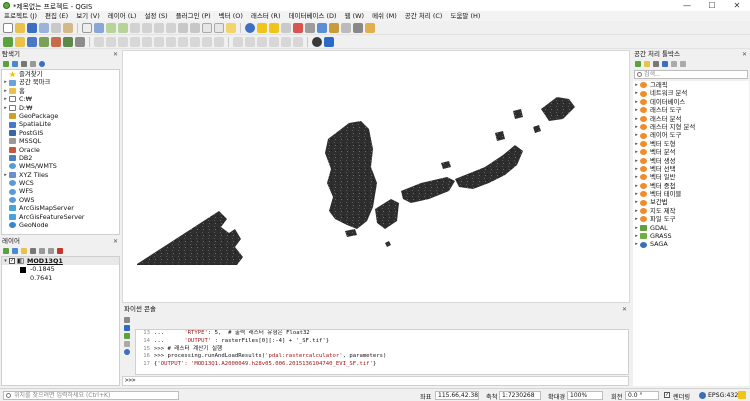 The height and width of the screenshot is (401, 750). What do you see at coordinates (712, 5) in the screenshot?
I see `maximize-button: ☐` at bounding box center [712, 5].